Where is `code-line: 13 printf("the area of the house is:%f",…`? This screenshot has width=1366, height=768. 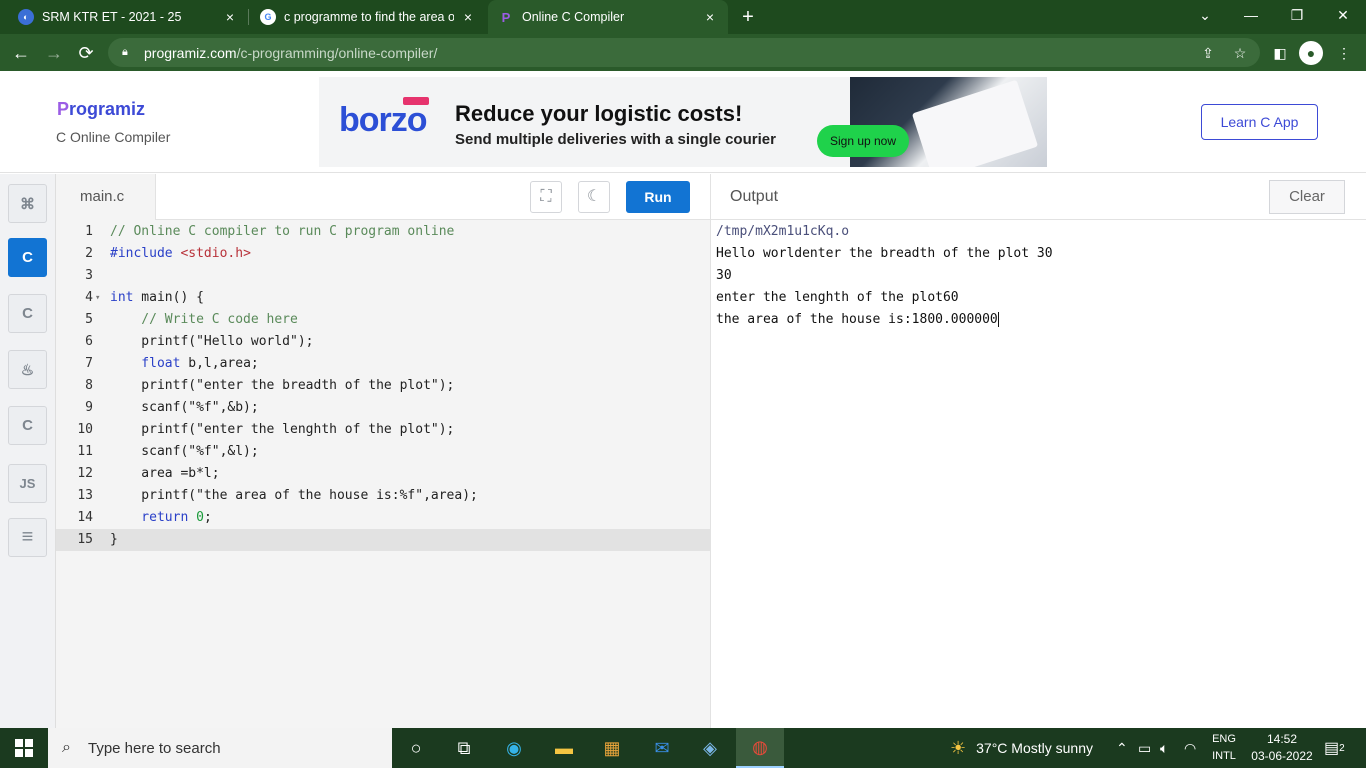
code-line: 13 printf("the area of the house is:%f",… is located at coordinates (383, 496).